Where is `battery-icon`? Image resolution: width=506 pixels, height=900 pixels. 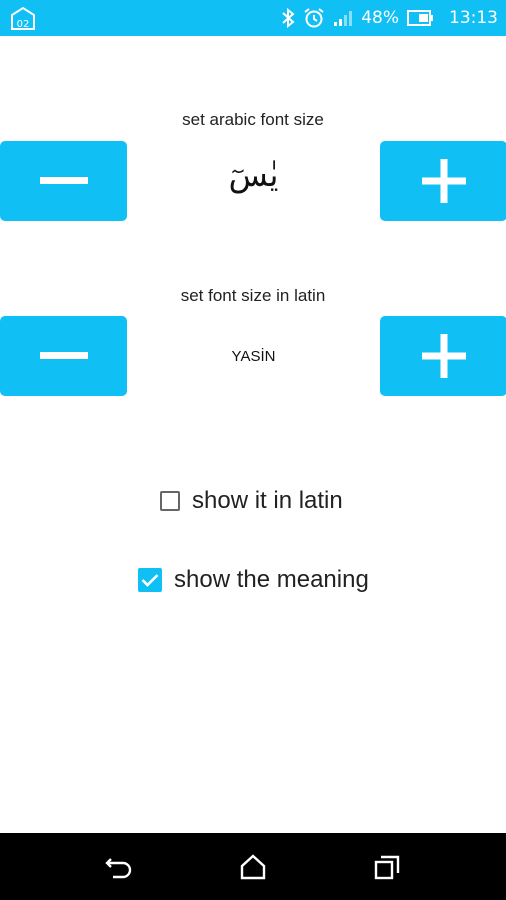 battery-icon is located at coordinates (421, 18).